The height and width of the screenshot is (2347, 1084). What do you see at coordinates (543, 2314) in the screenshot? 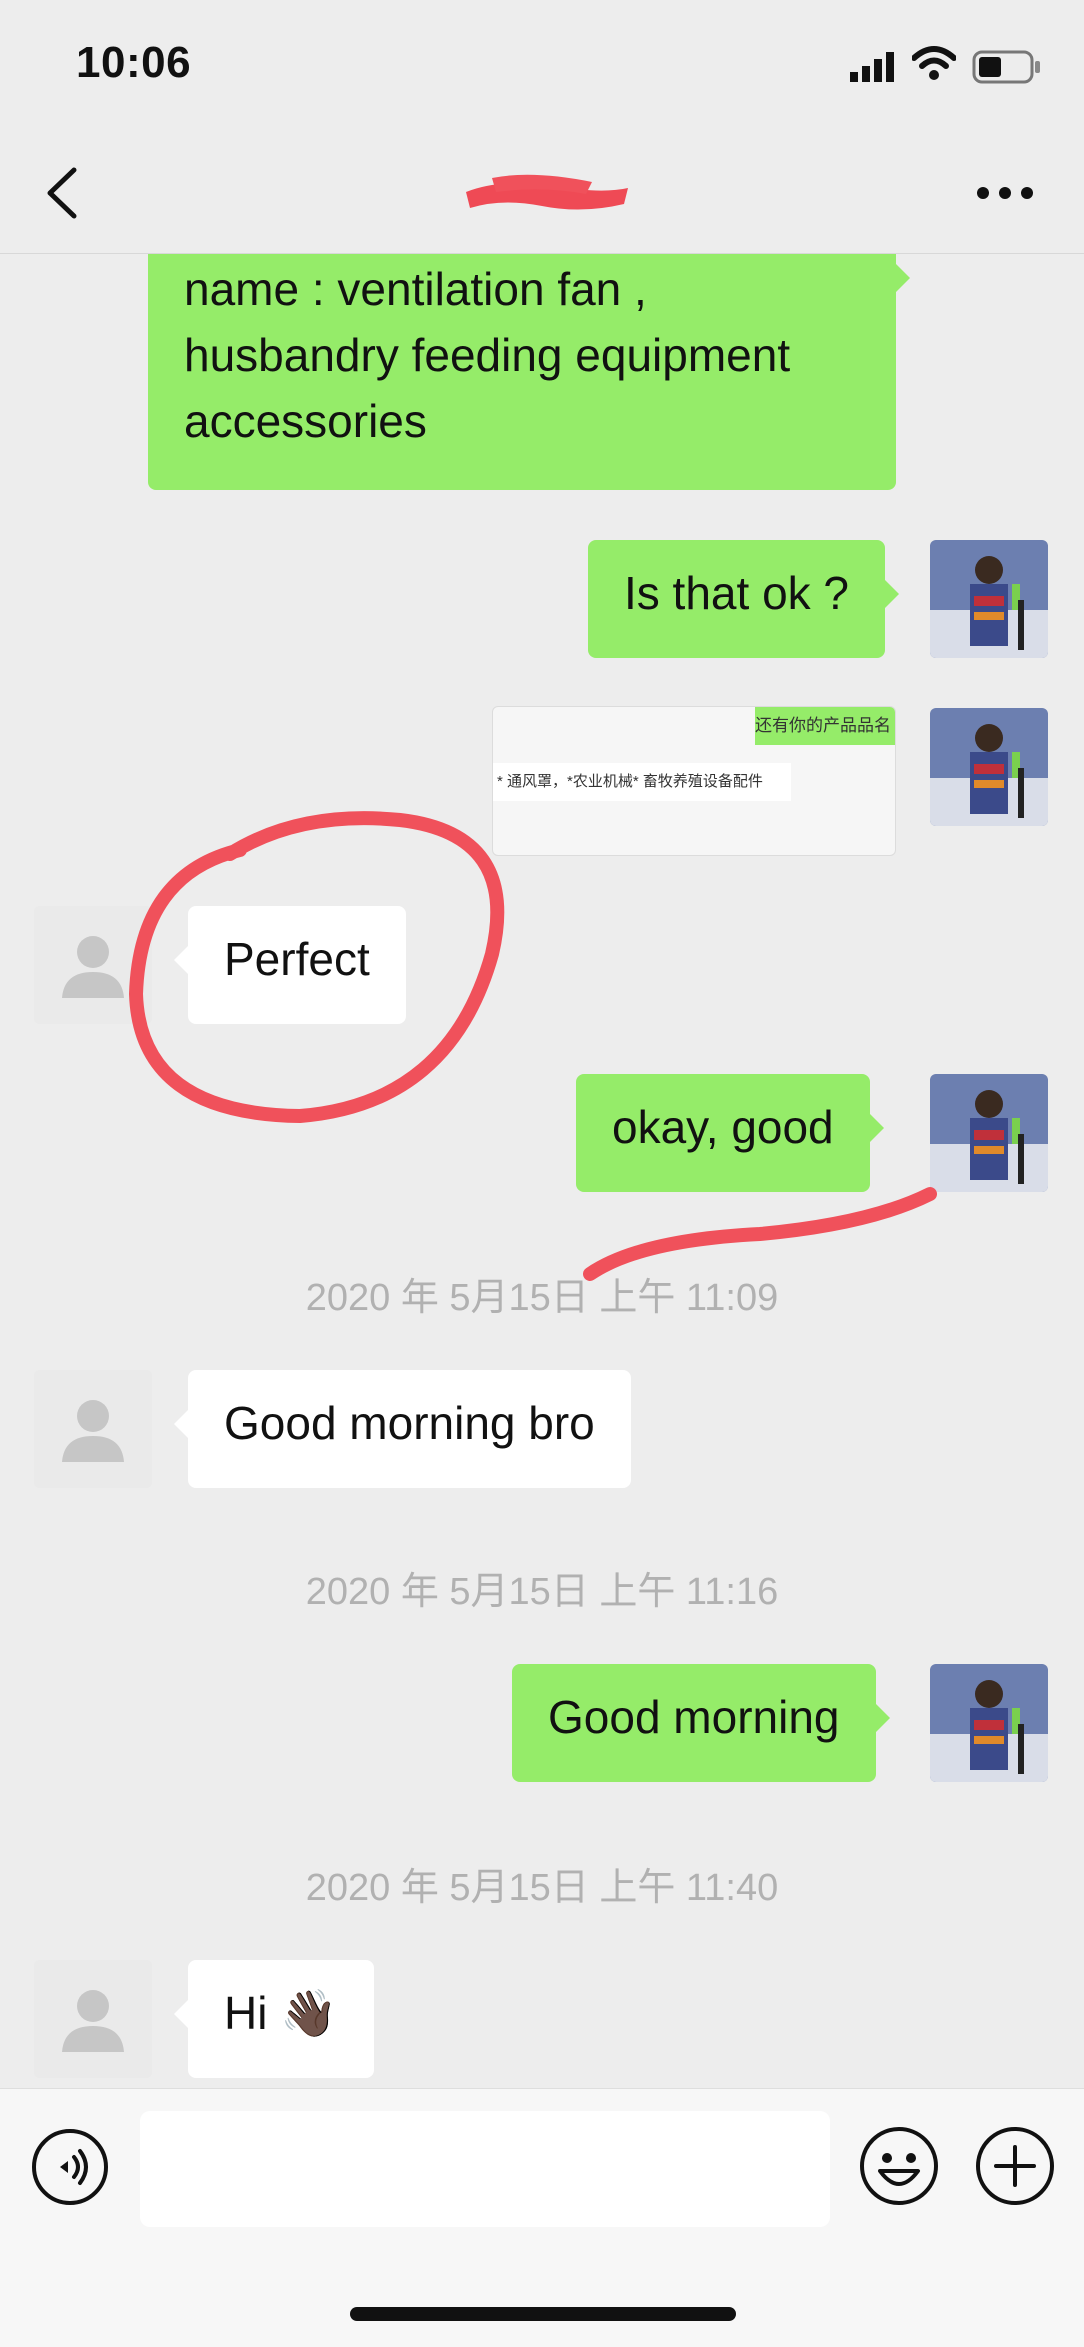
I see `home-indicator` at bounding box center [543, 2314].